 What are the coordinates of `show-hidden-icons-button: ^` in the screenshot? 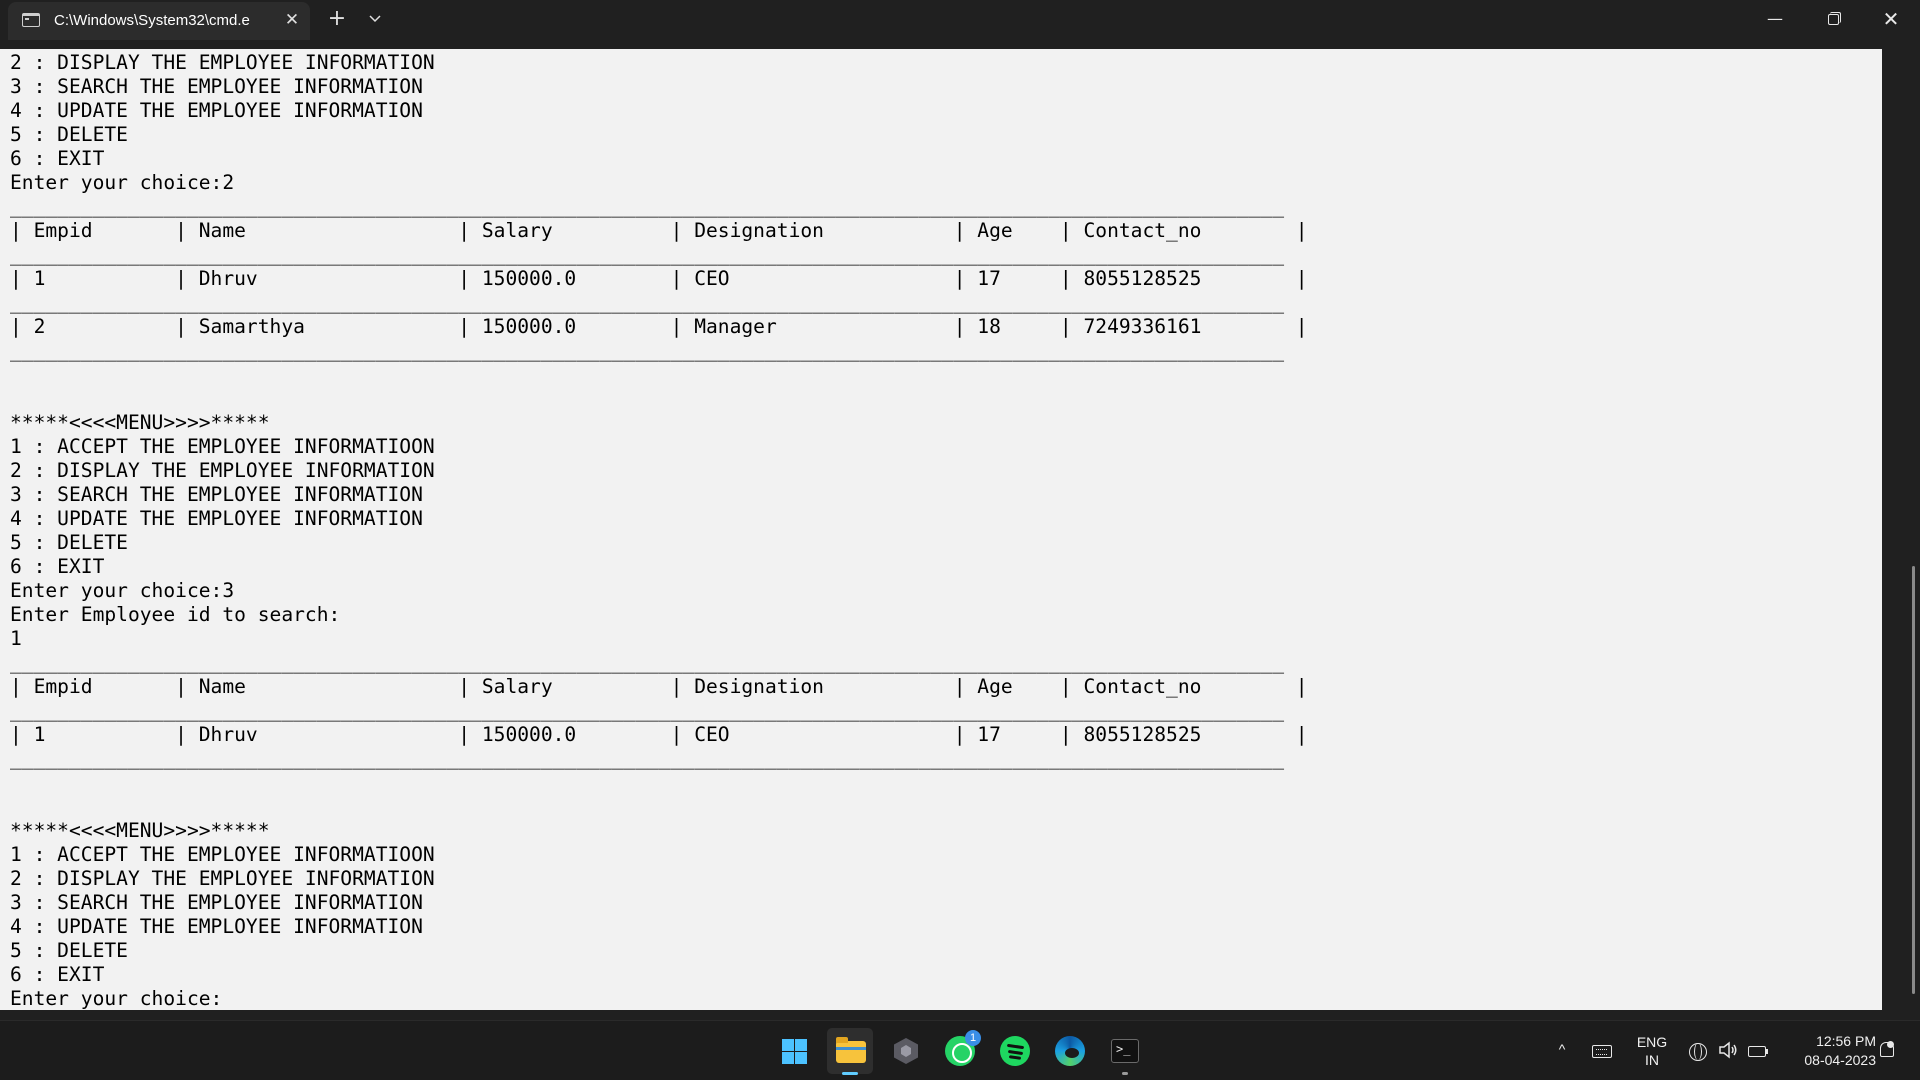 It's located at (1562, 1051).